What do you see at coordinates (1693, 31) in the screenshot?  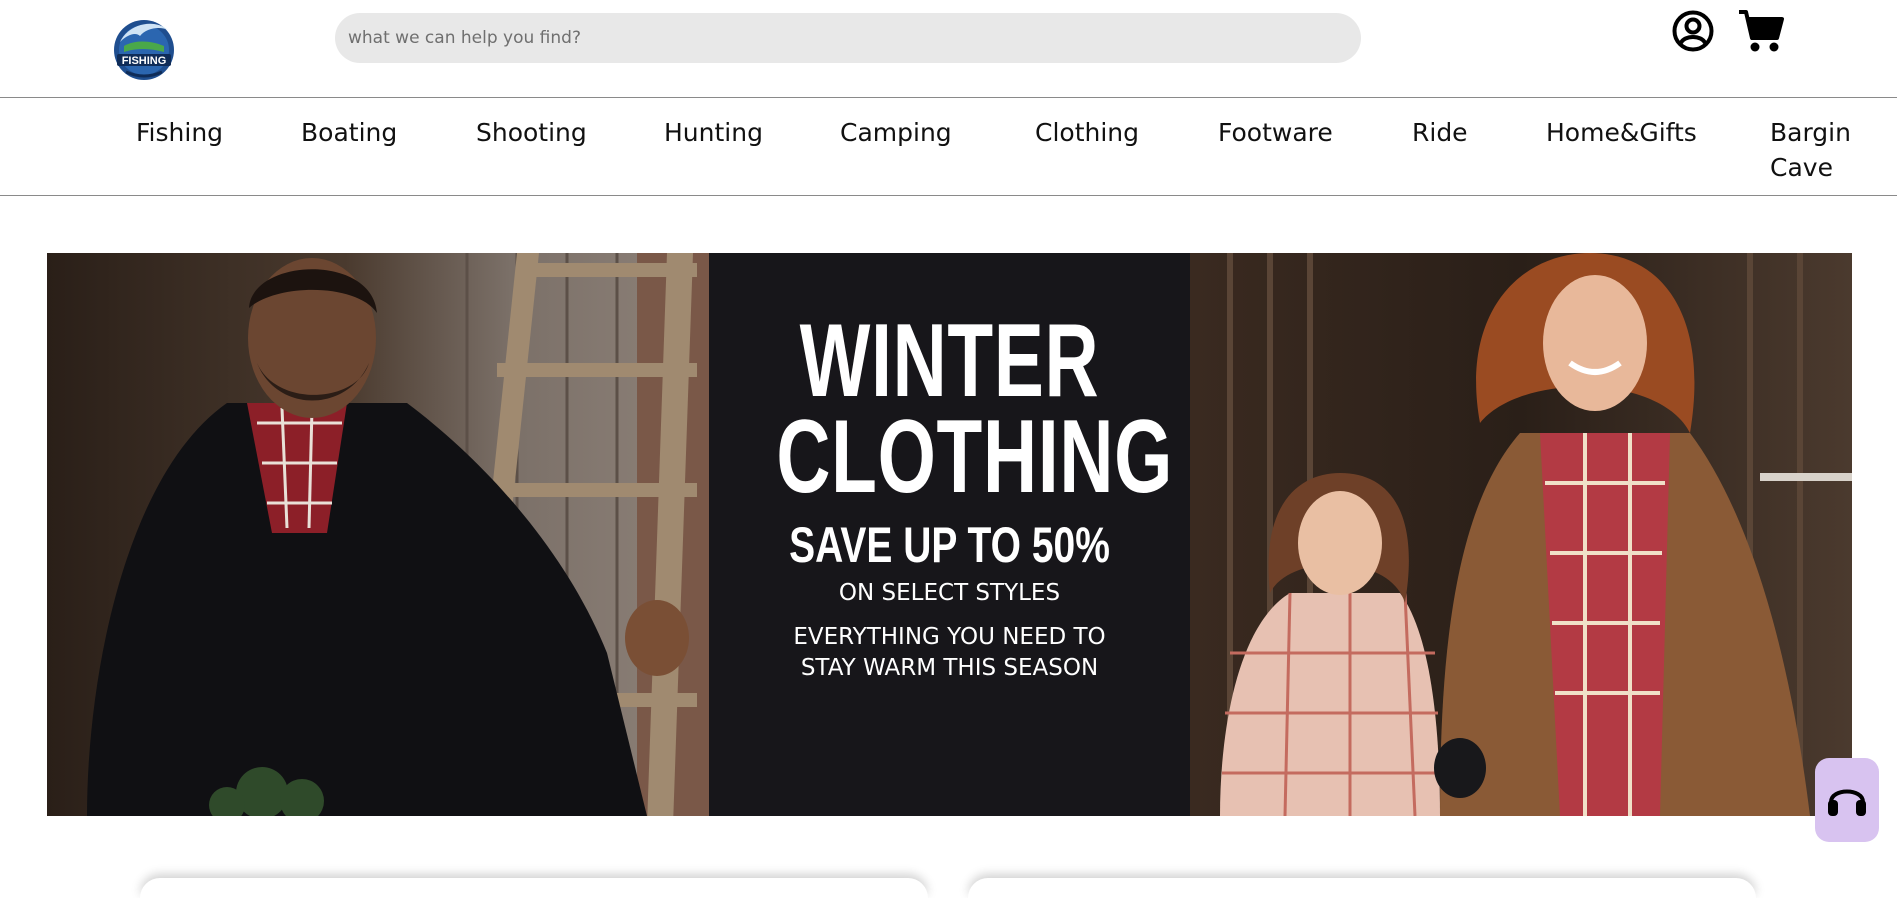 I see `account-icon` at bounding box center [1693, 31].